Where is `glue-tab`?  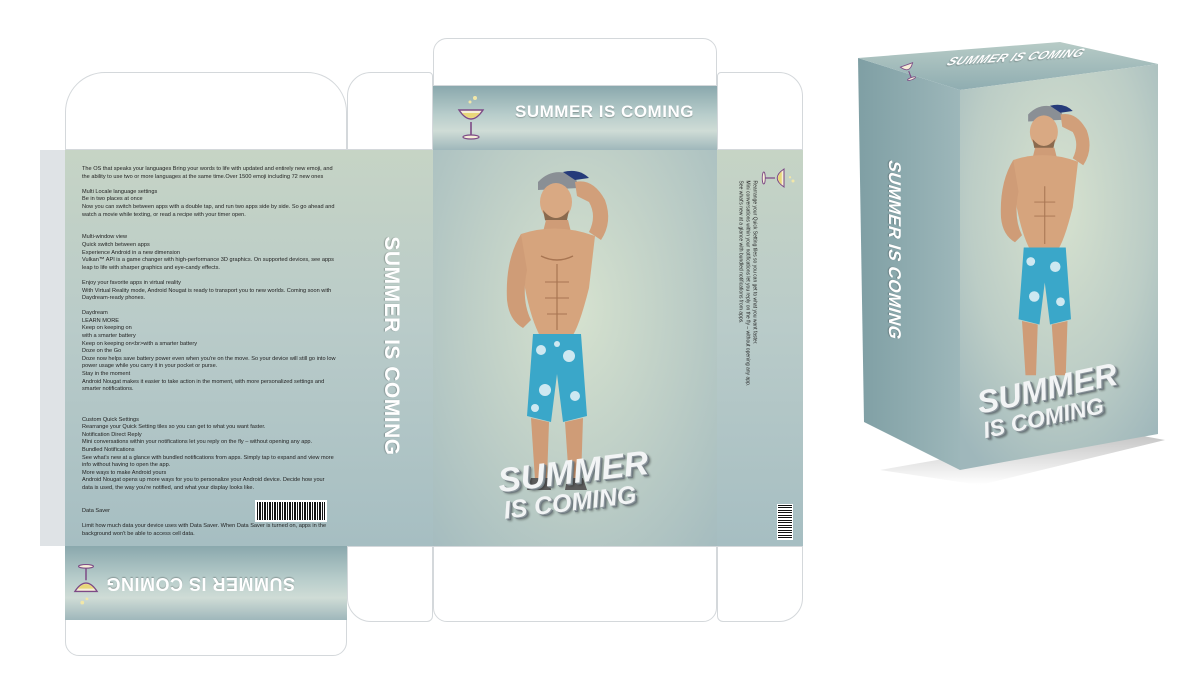 glue-tab is located at coordinates (53, 348).